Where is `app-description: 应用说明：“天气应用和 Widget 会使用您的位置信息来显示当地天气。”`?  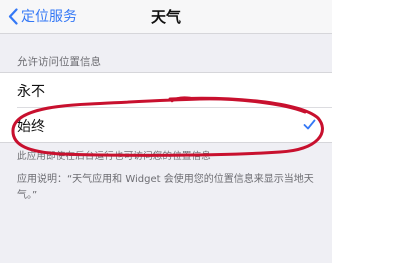
app-description: 应用说明：“天气应用和 Widget 会使用您的位置信息来显示当地天气。” is located at coordinates (165, 187).